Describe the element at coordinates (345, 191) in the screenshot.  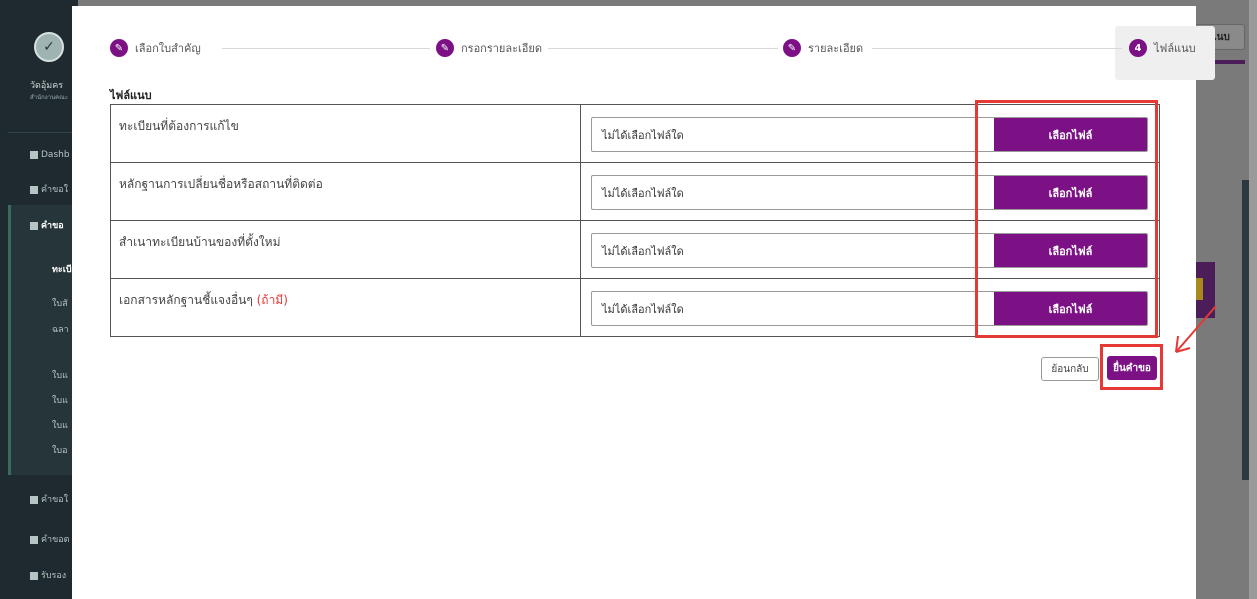
I see `attachment-label: หลักฐานการเปลี่ยนชื่อหรือสถานที่ติดต่อ` at that location.